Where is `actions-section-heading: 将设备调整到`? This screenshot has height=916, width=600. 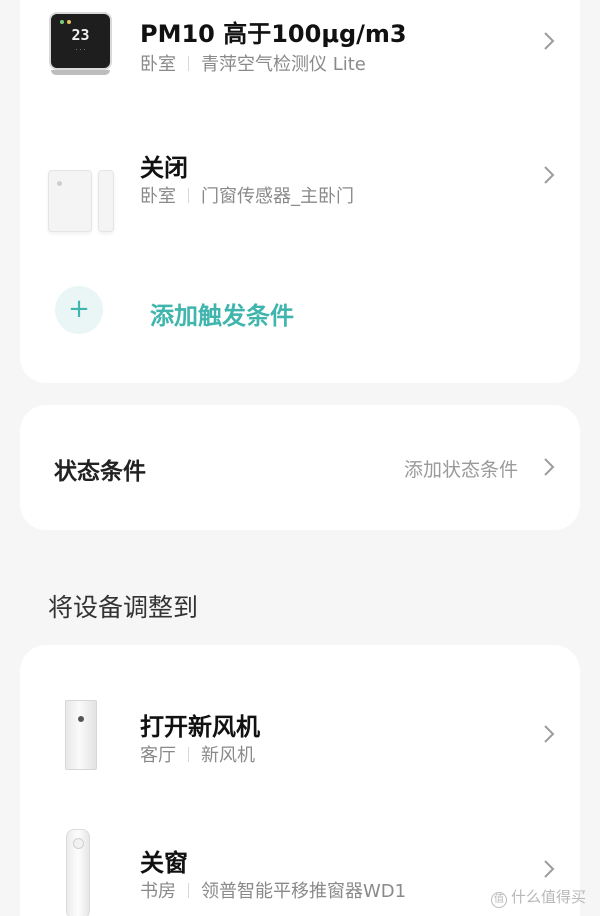 actions-section-heading: 将设备调整到 is located at coordinates (123, 607).